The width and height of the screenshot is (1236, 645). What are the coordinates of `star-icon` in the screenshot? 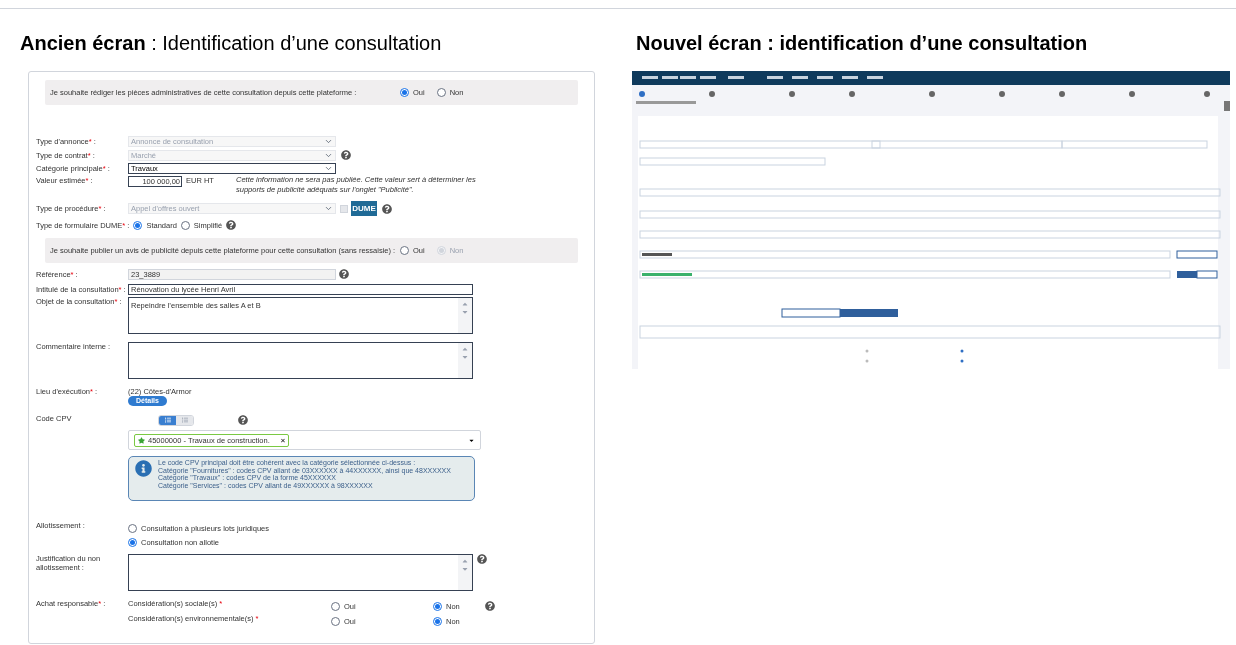 It's located at (141, 440).